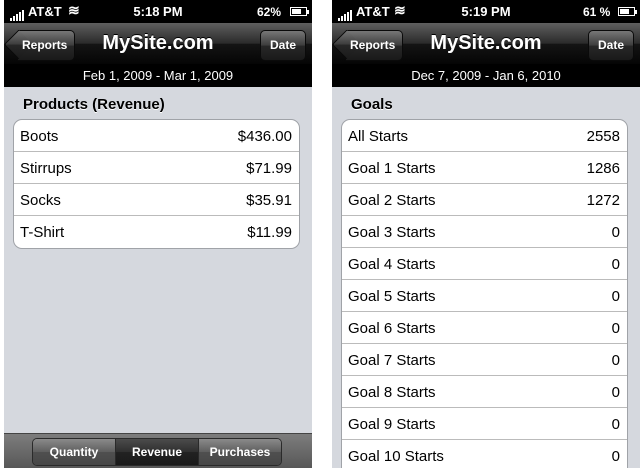 Image resolution: width=640 pixels, height=468 pixels. I want to click on row-label: Goal 8 Starts, so click(392, 392).